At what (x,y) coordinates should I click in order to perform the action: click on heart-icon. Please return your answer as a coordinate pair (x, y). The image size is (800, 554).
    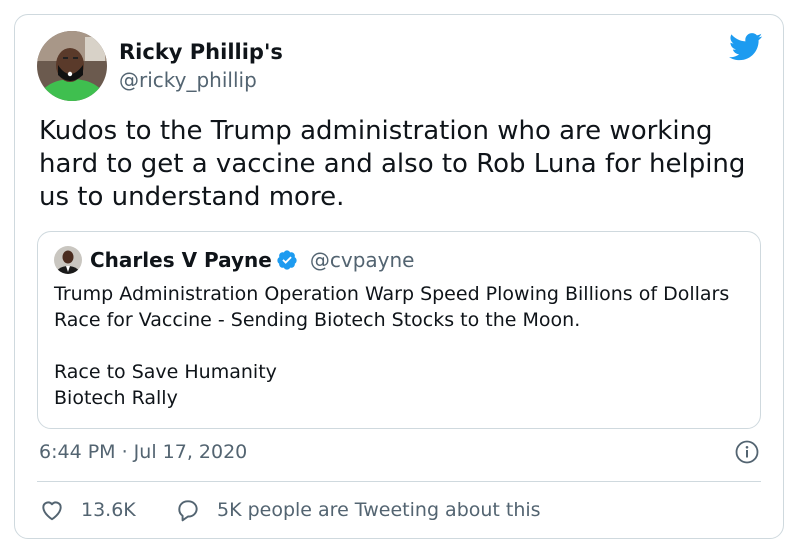
    Looking at the image, I should click on (52, 511).